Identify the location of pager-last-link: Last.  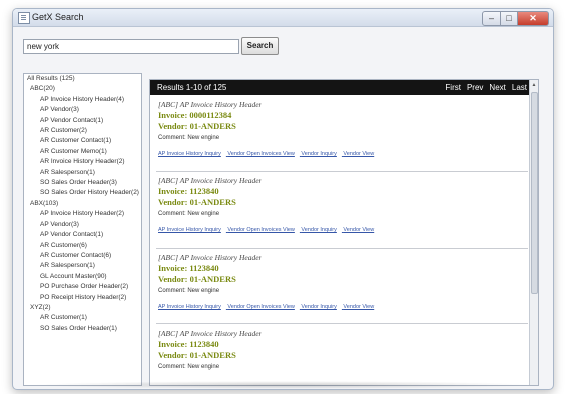
(519, 87).